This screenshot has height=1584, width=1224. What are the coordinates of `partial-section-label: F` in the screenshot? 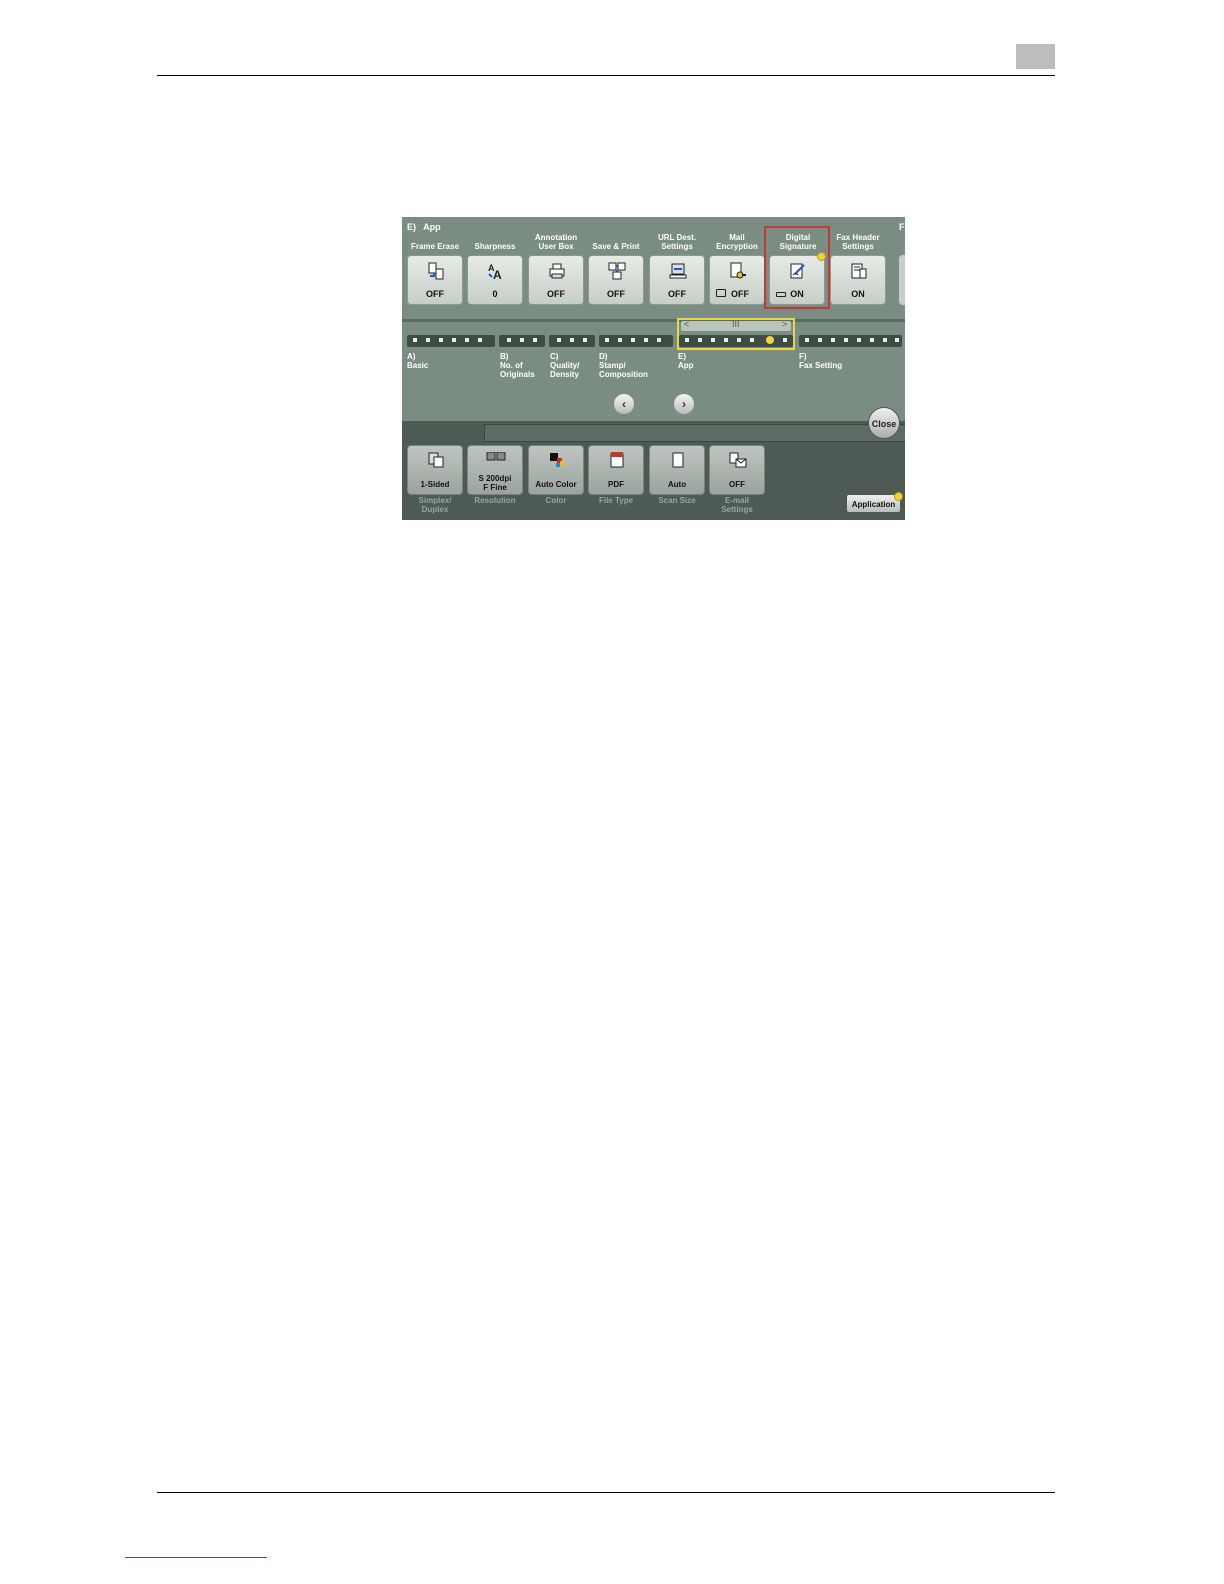 It's located at (902, 227).